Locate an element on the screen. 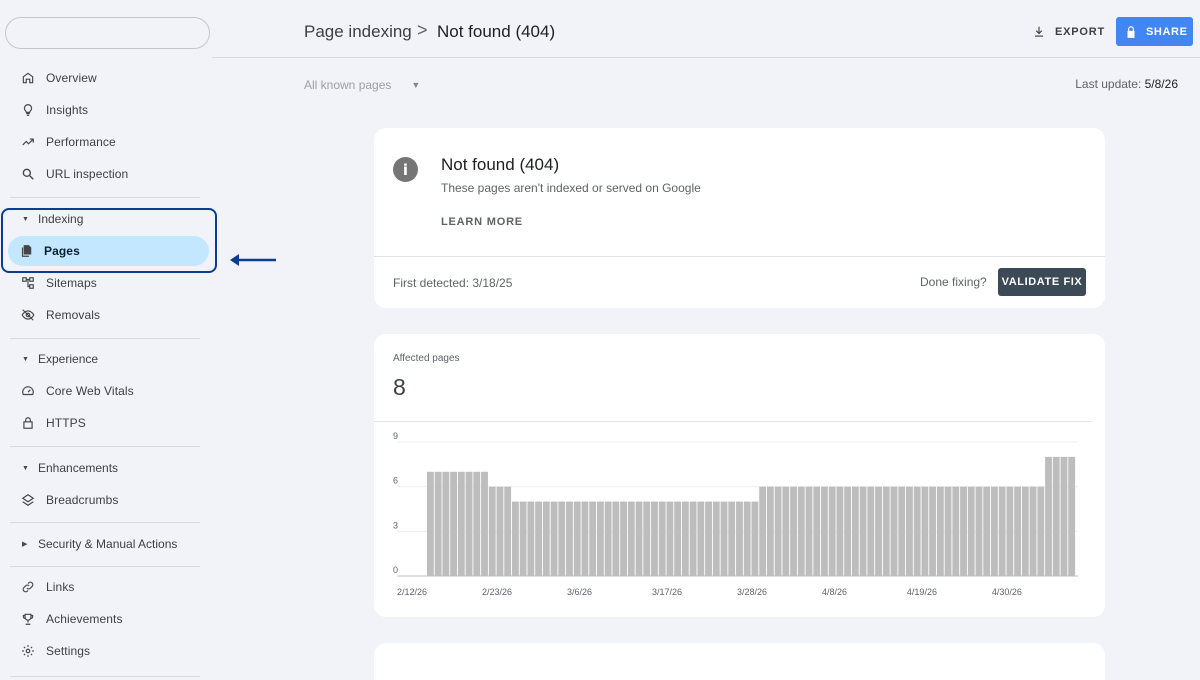 This screenshot has width=1200, height=680. section-experience: ▼ Experience is located at coordinates (110, 359).